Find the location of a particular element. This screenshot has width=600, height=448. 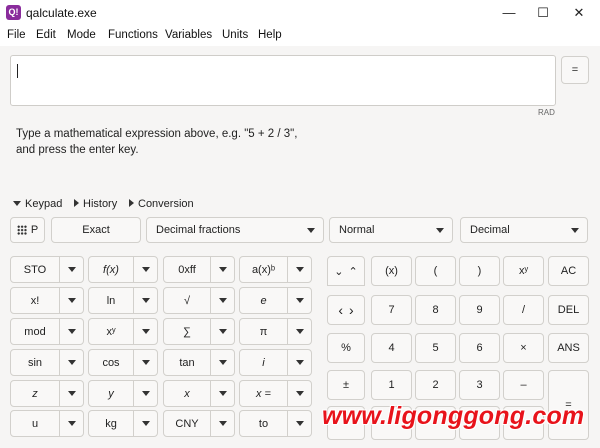

chevron-down-icon is located at coordinates (222, 393).